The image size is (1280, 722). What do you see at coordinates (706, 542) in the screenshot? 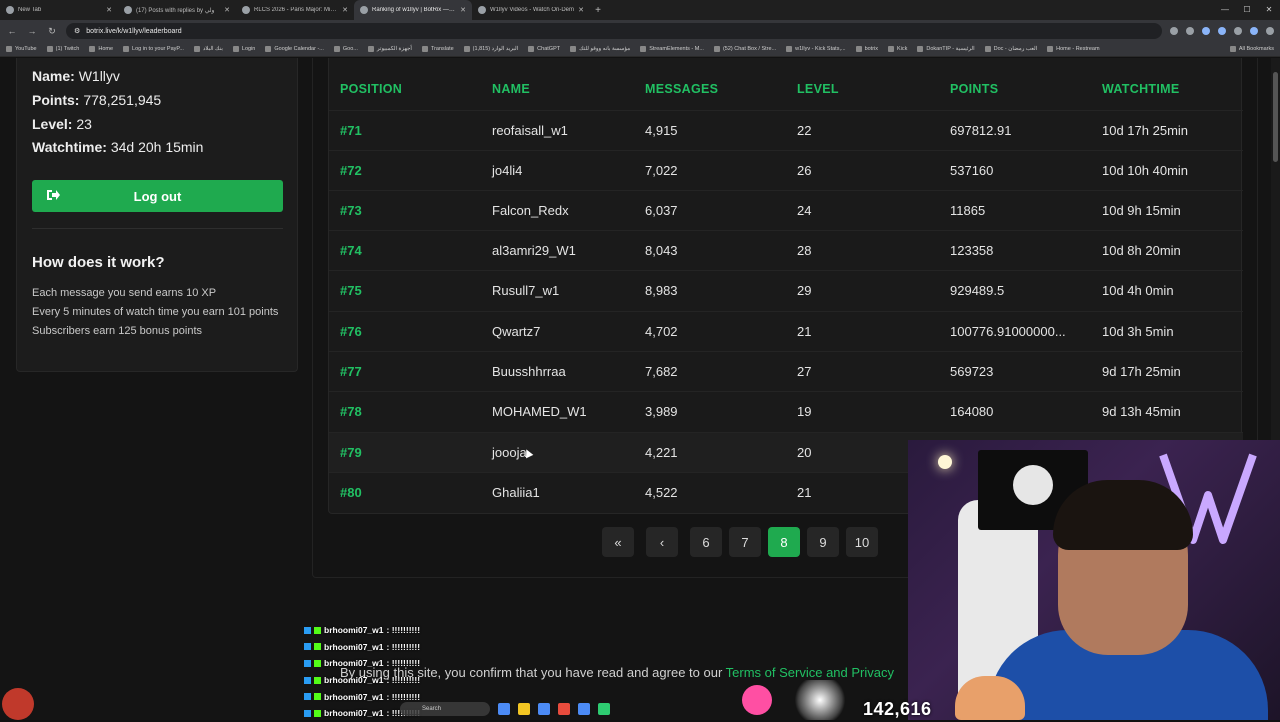
I see `page-button: 6` at bounding box center [706, 542].